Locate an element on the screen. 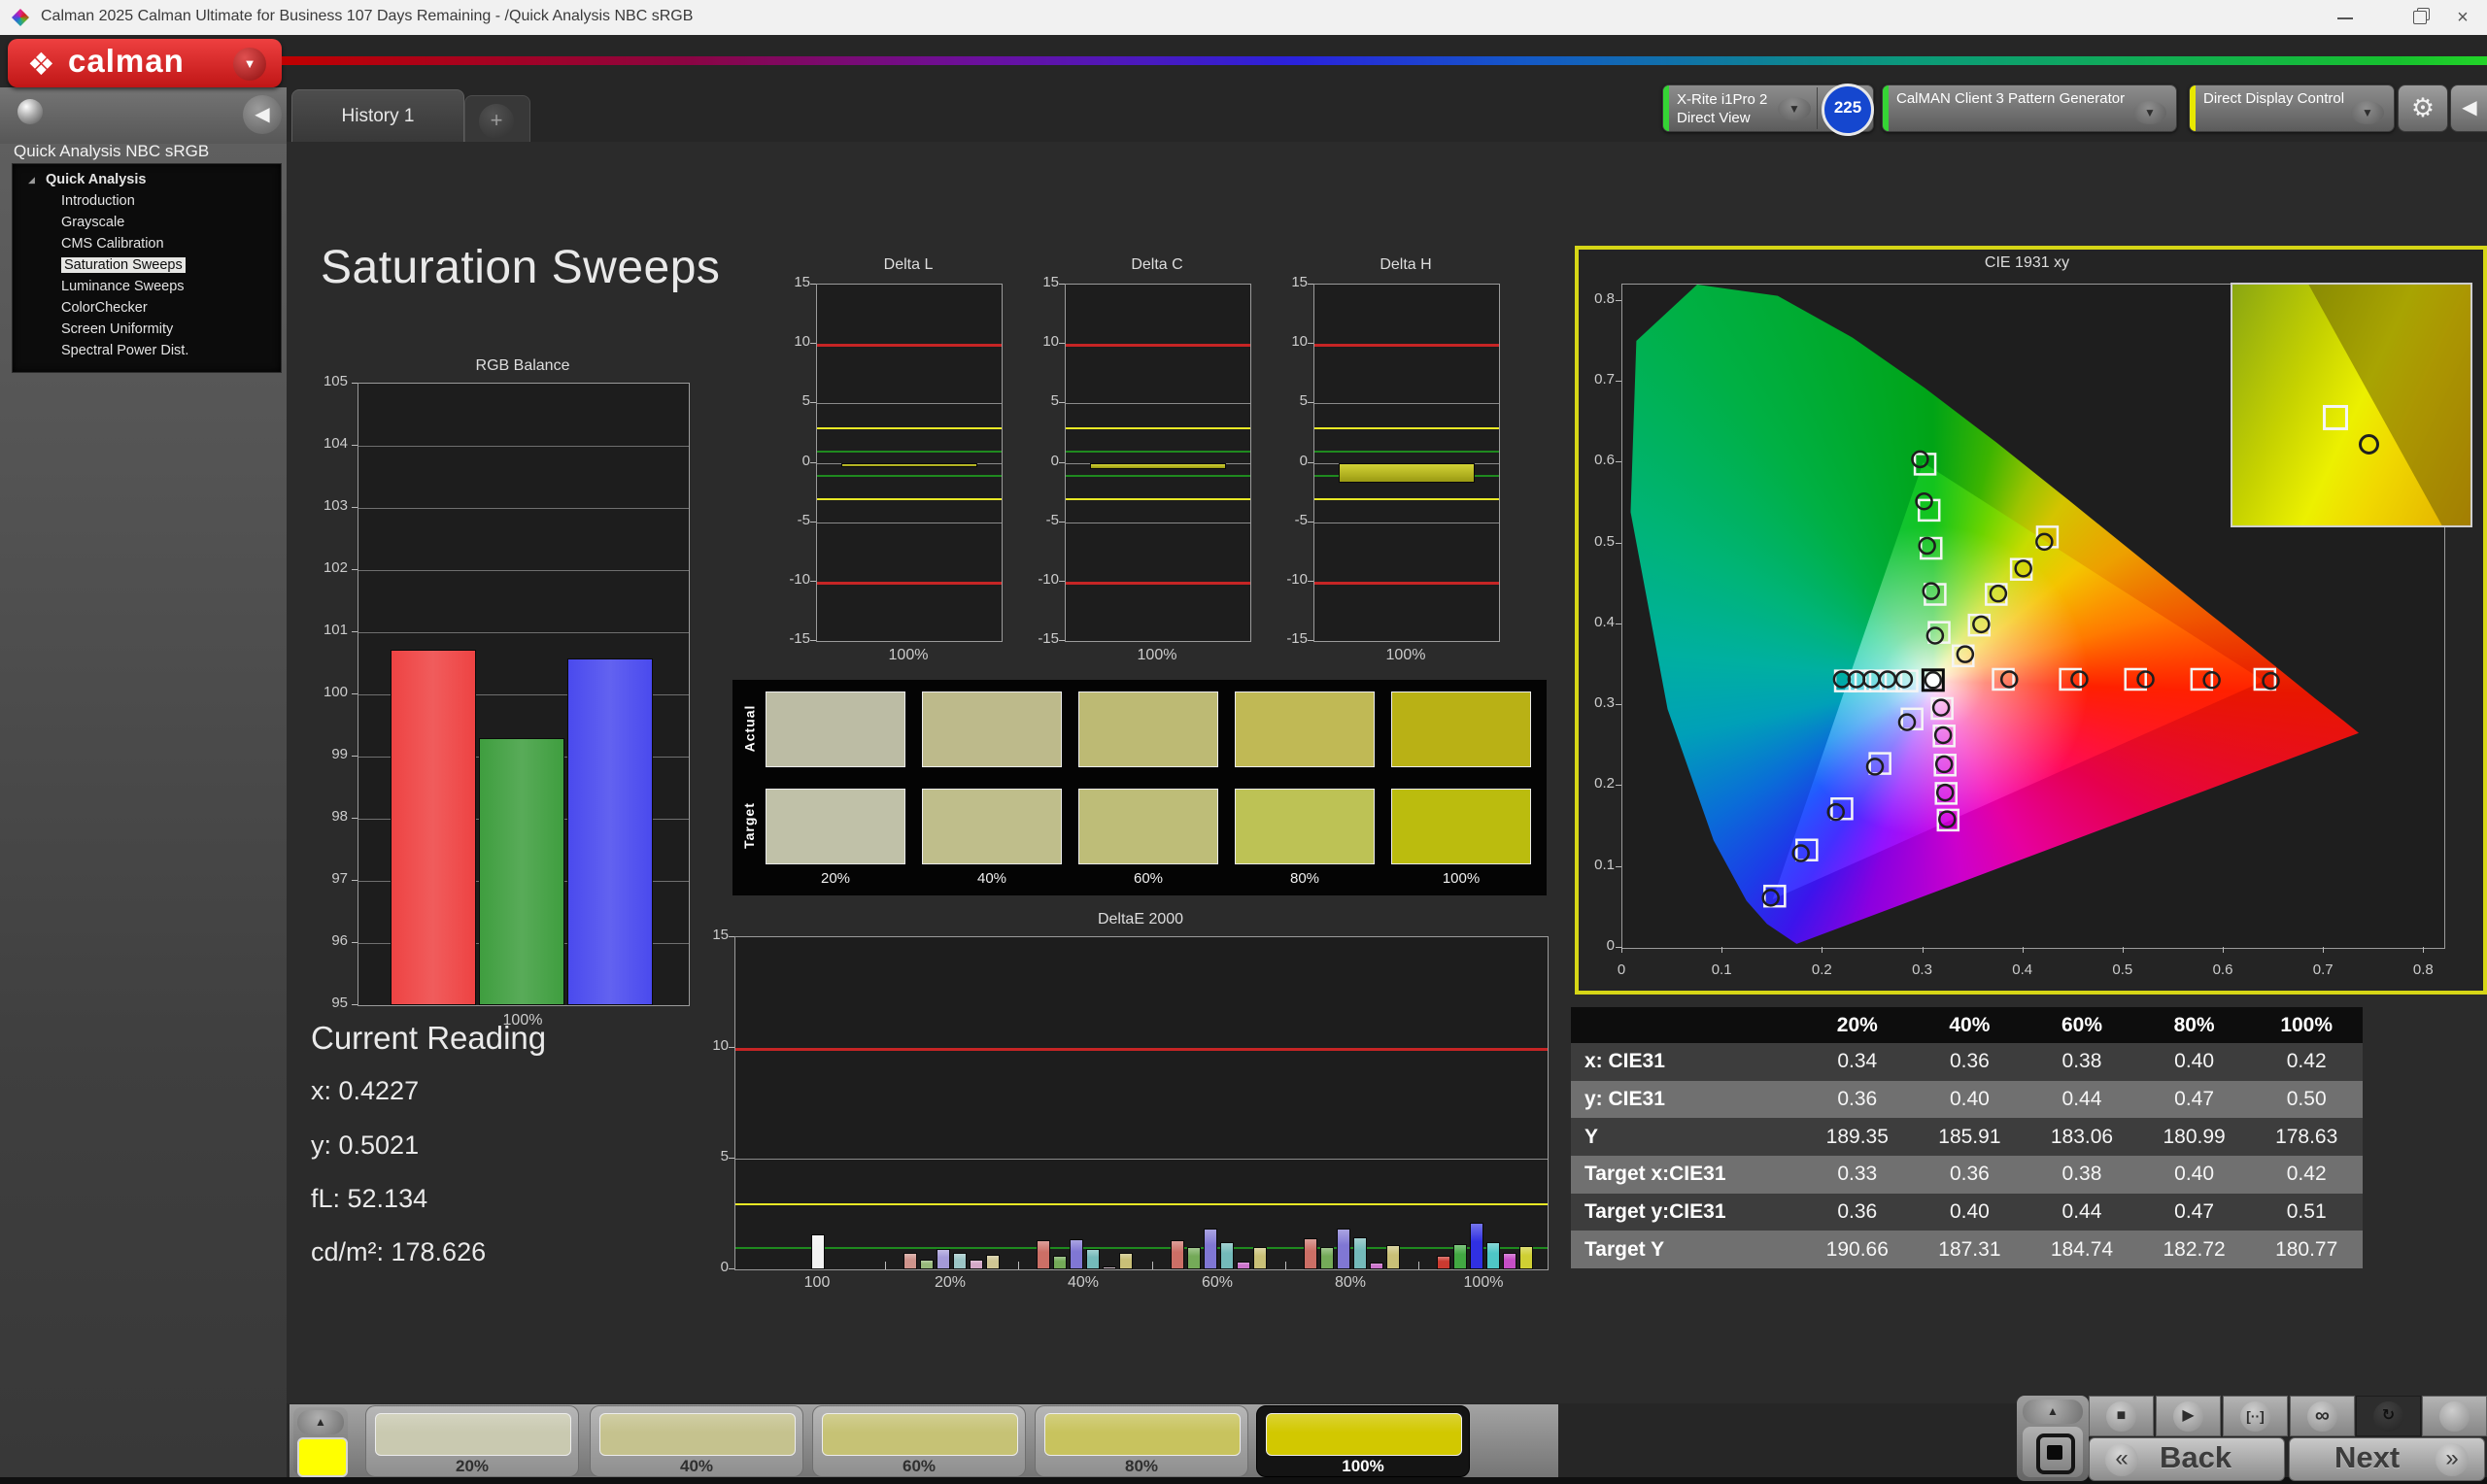 This screenshot has height=1484, width=2487. cell-value: 178.63 is located at coordinates (2306, 1136).